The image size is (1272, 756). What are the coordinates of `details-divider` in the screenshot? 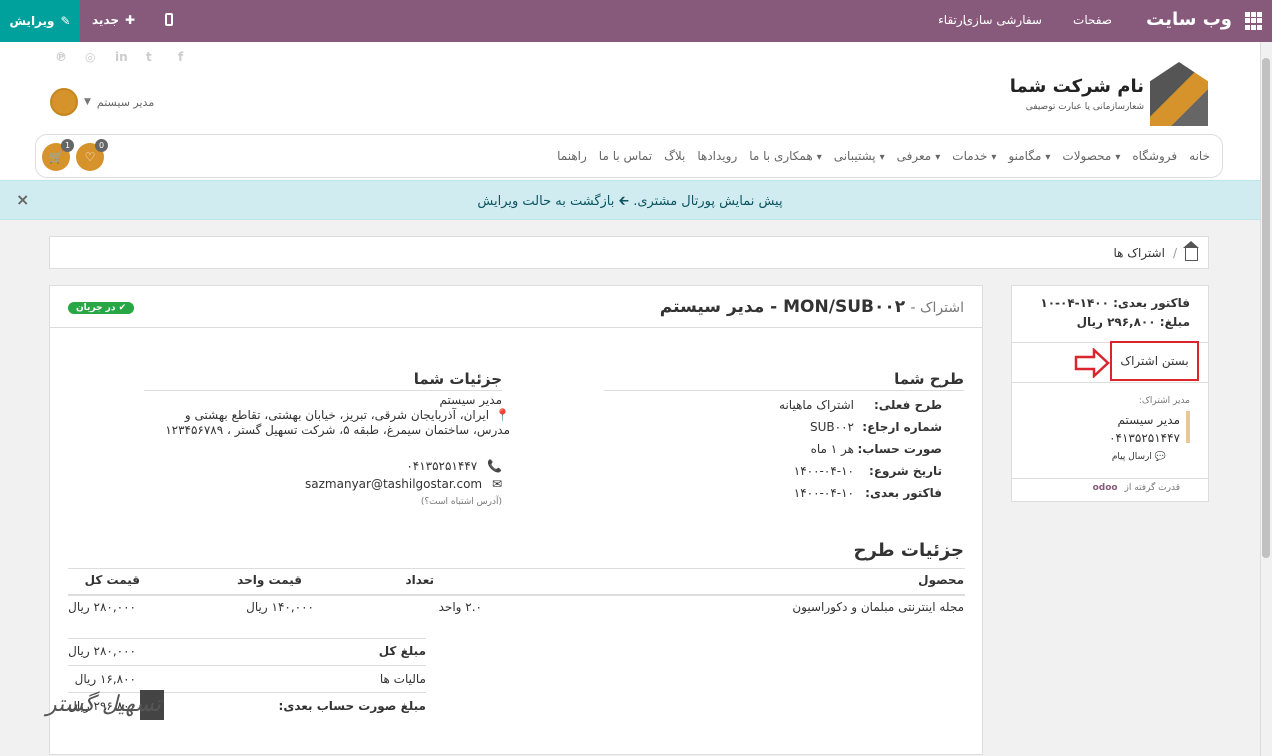 It's located at (323, 390).